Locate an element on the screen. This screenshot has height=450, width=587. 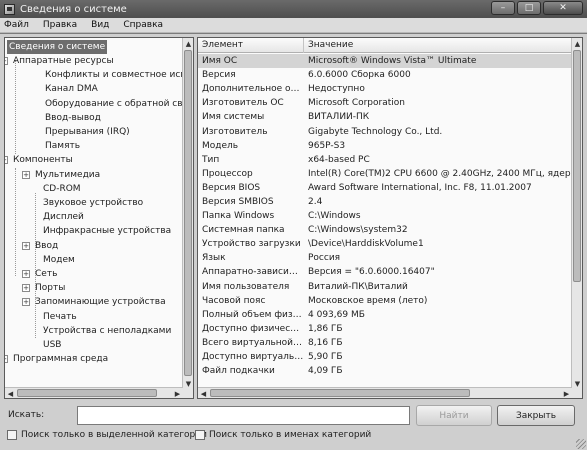
search-category-names-option: Поиск только в именах категорий is located at coordinates (283, 435).